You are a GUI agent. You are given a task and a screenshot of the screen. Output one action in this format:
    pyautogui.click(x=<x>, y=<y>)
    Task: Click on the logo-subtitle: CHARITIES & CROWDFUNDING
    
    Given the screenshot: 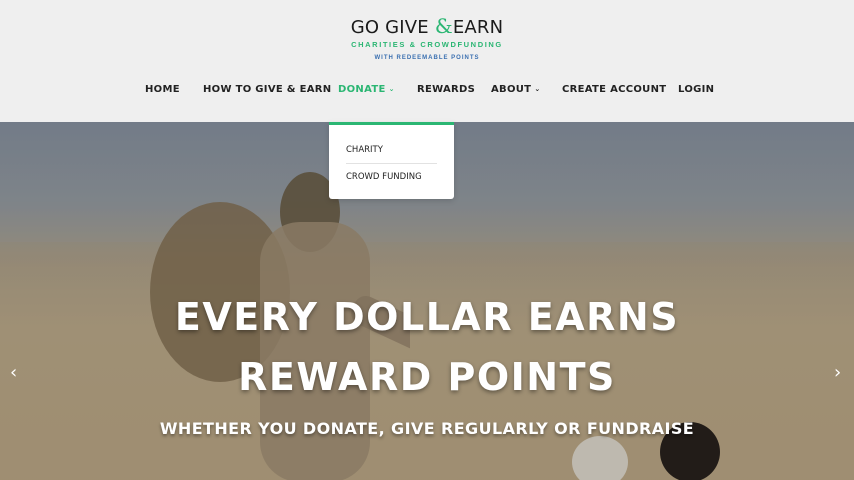 What is the action you would take?
    pyautogui.click(x=427, y=44)
    